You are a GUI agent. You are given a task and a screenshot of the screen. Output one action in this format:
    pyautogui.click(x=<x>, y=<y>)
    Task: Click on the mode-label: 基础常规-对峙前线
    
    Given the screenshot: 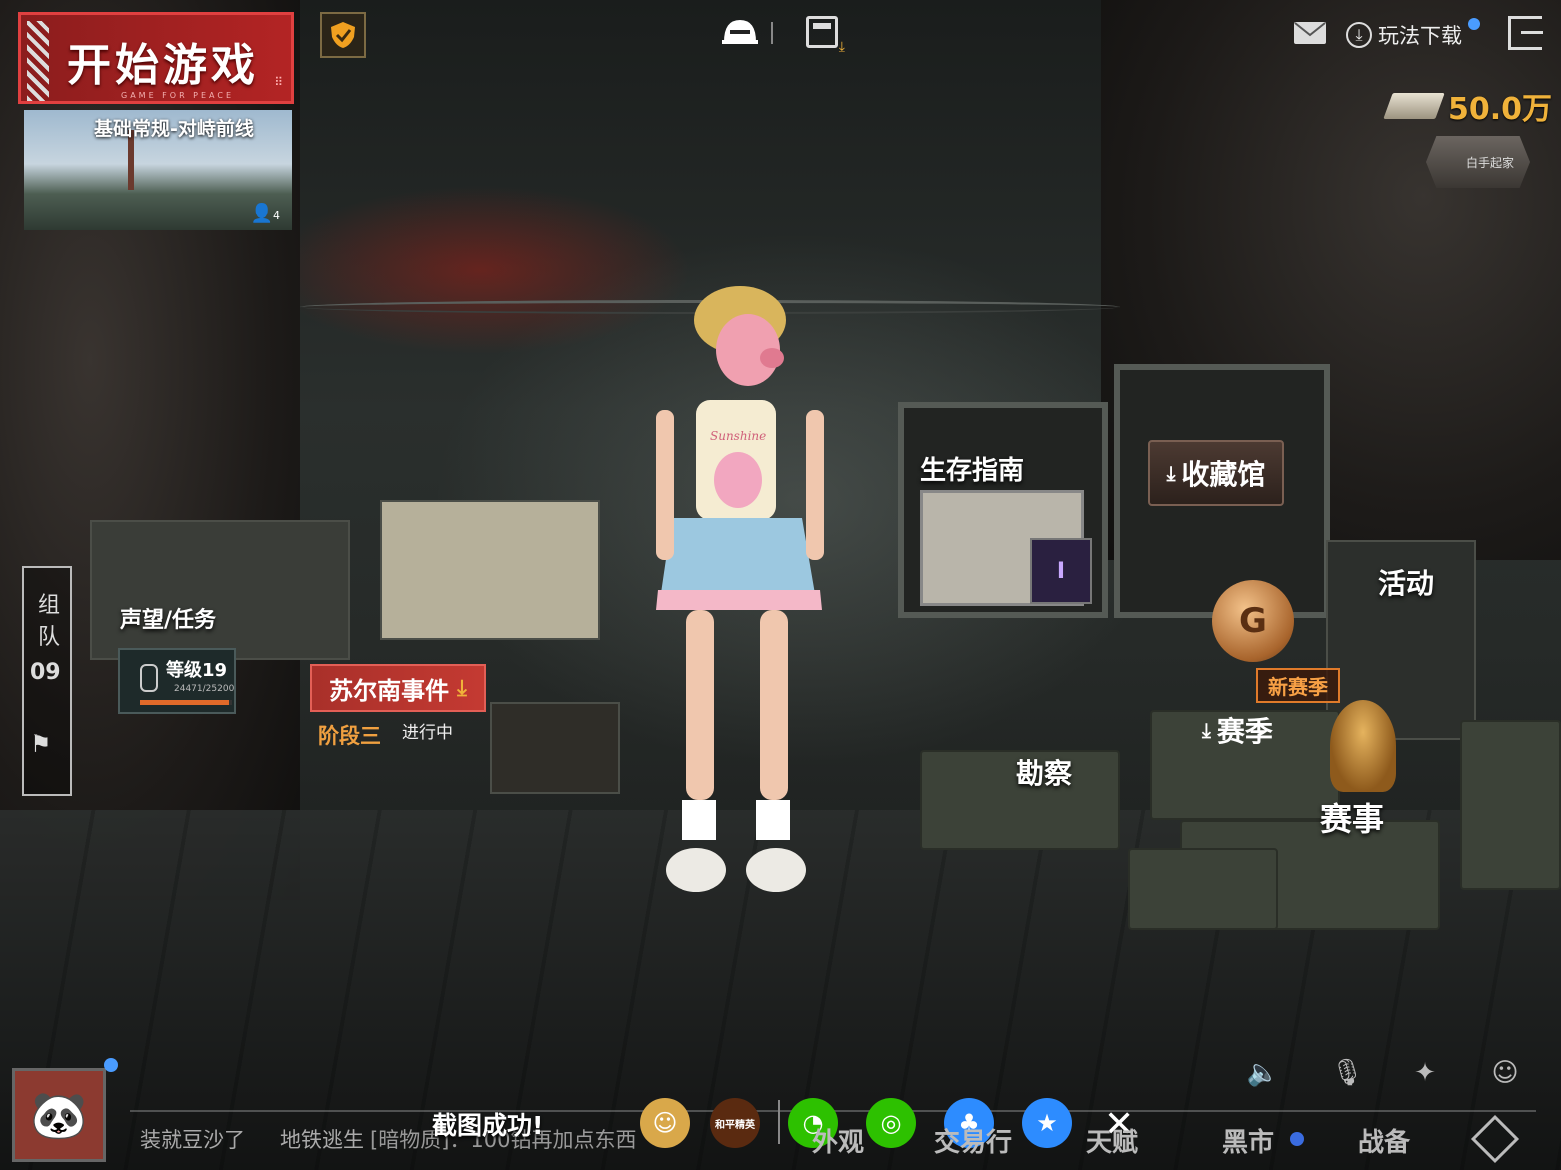 What is the action you would take?
    pyautogui.click(x=174, y=129)
    